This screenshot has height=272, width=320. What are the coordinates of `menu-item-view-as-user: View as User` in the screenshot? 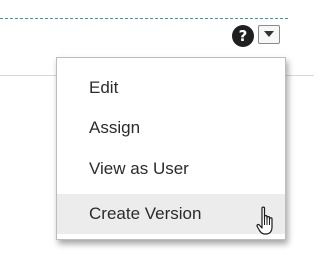 It's located at (171, 169).